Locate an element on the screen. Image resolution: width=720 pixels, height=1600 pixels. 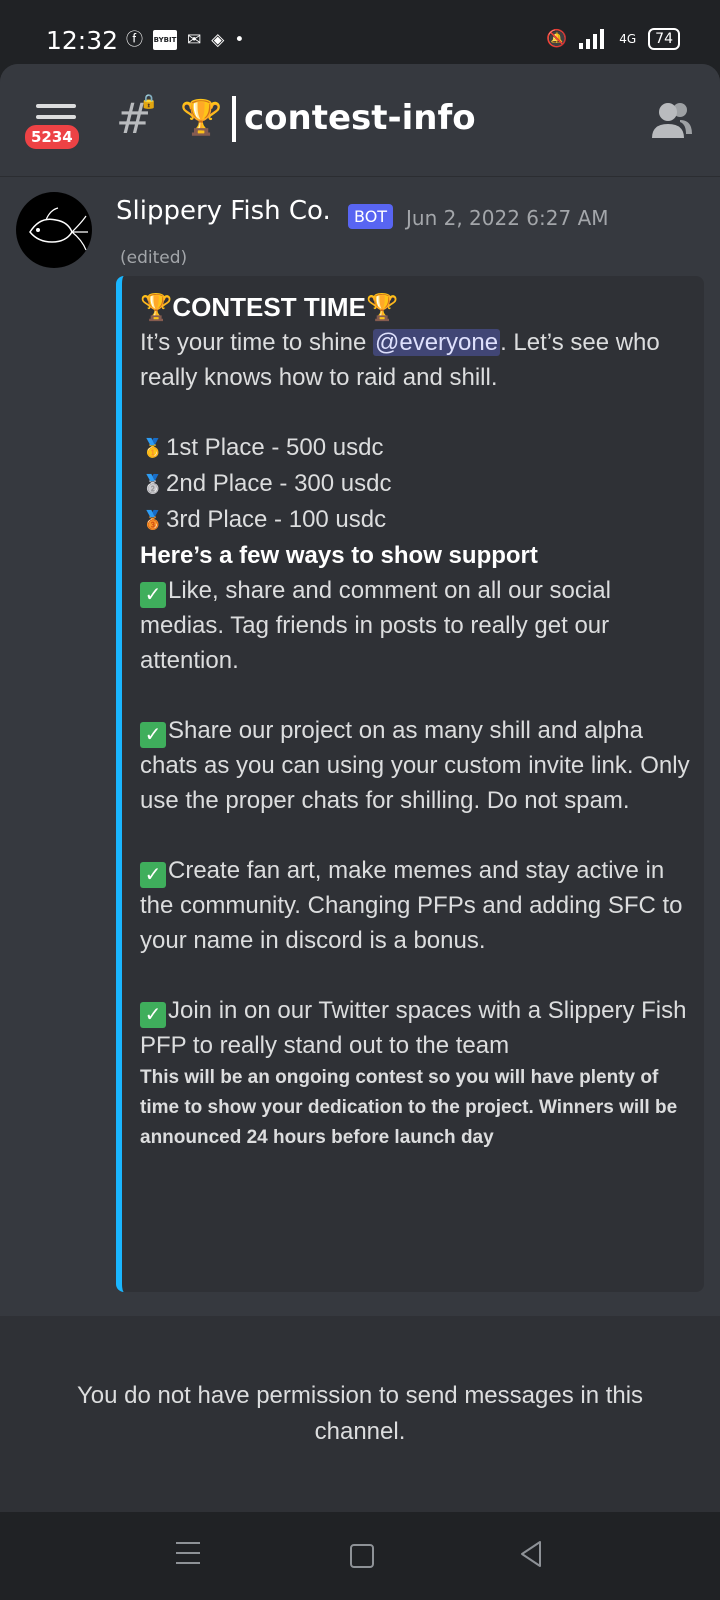
lock-icon: 🔒 is located at coordinates (149, 102).